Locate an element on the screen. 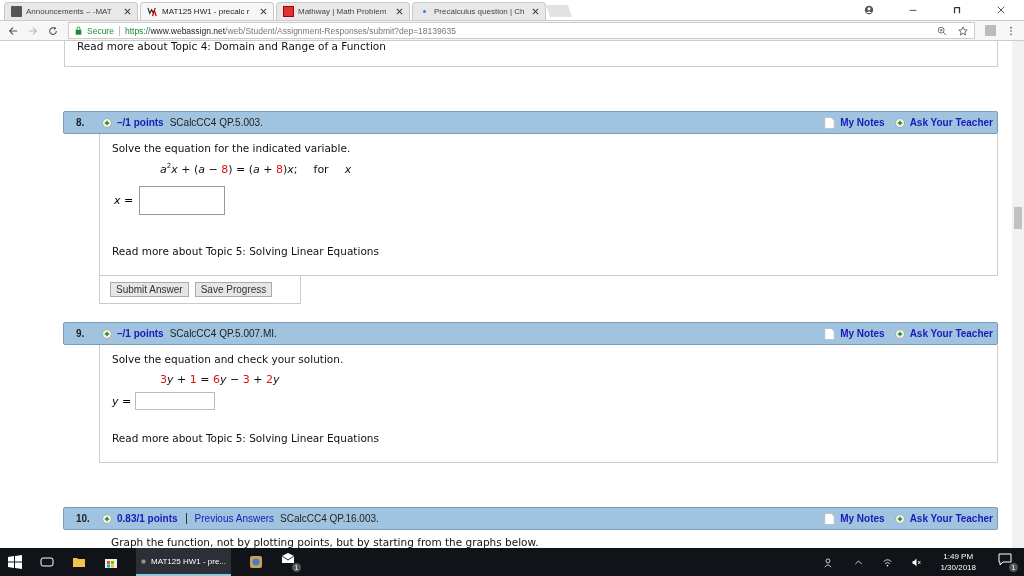 This screenshot has height=576, width=1024. answer-label: y = is located at coordinates (122, 401).